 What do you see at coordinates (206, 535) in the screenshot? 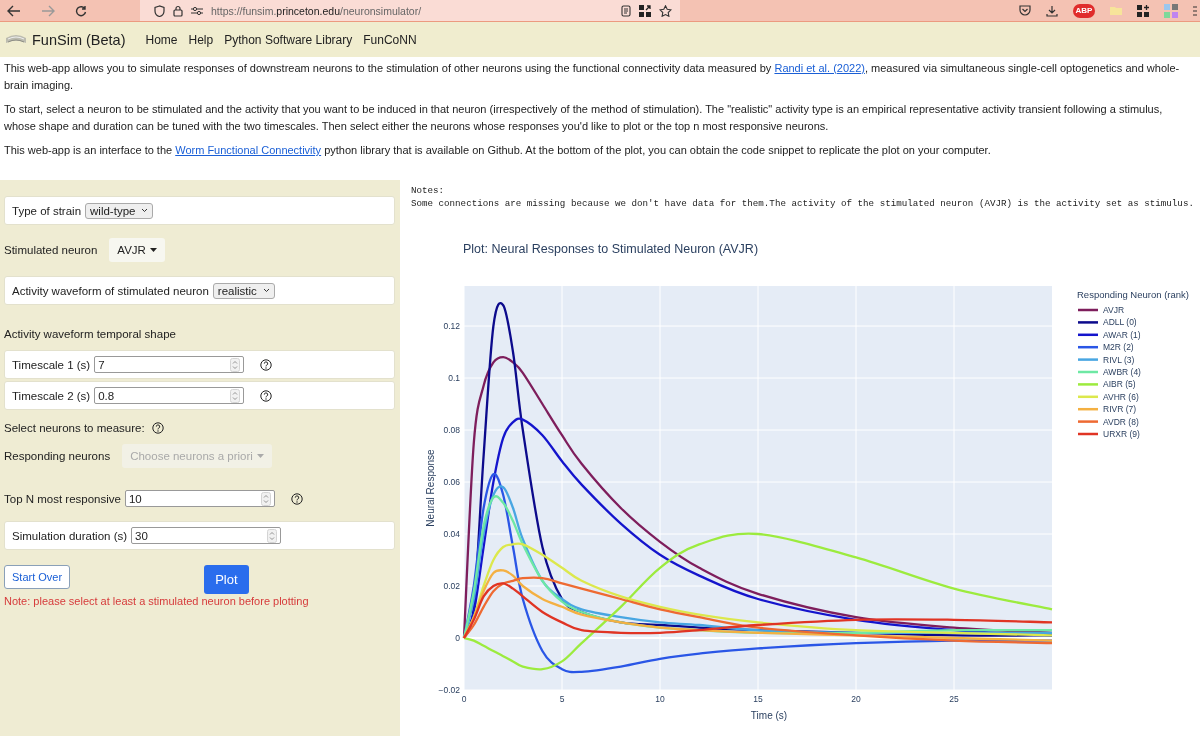
I see `number-field: 30` at bounding box center [206, 535].